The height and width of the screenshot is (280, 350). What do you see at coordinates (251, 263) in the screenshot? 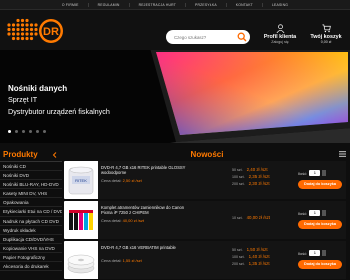
I see `price-tier: 200 szt. 1,35 zł /szt` at bounding box center [251, 263].